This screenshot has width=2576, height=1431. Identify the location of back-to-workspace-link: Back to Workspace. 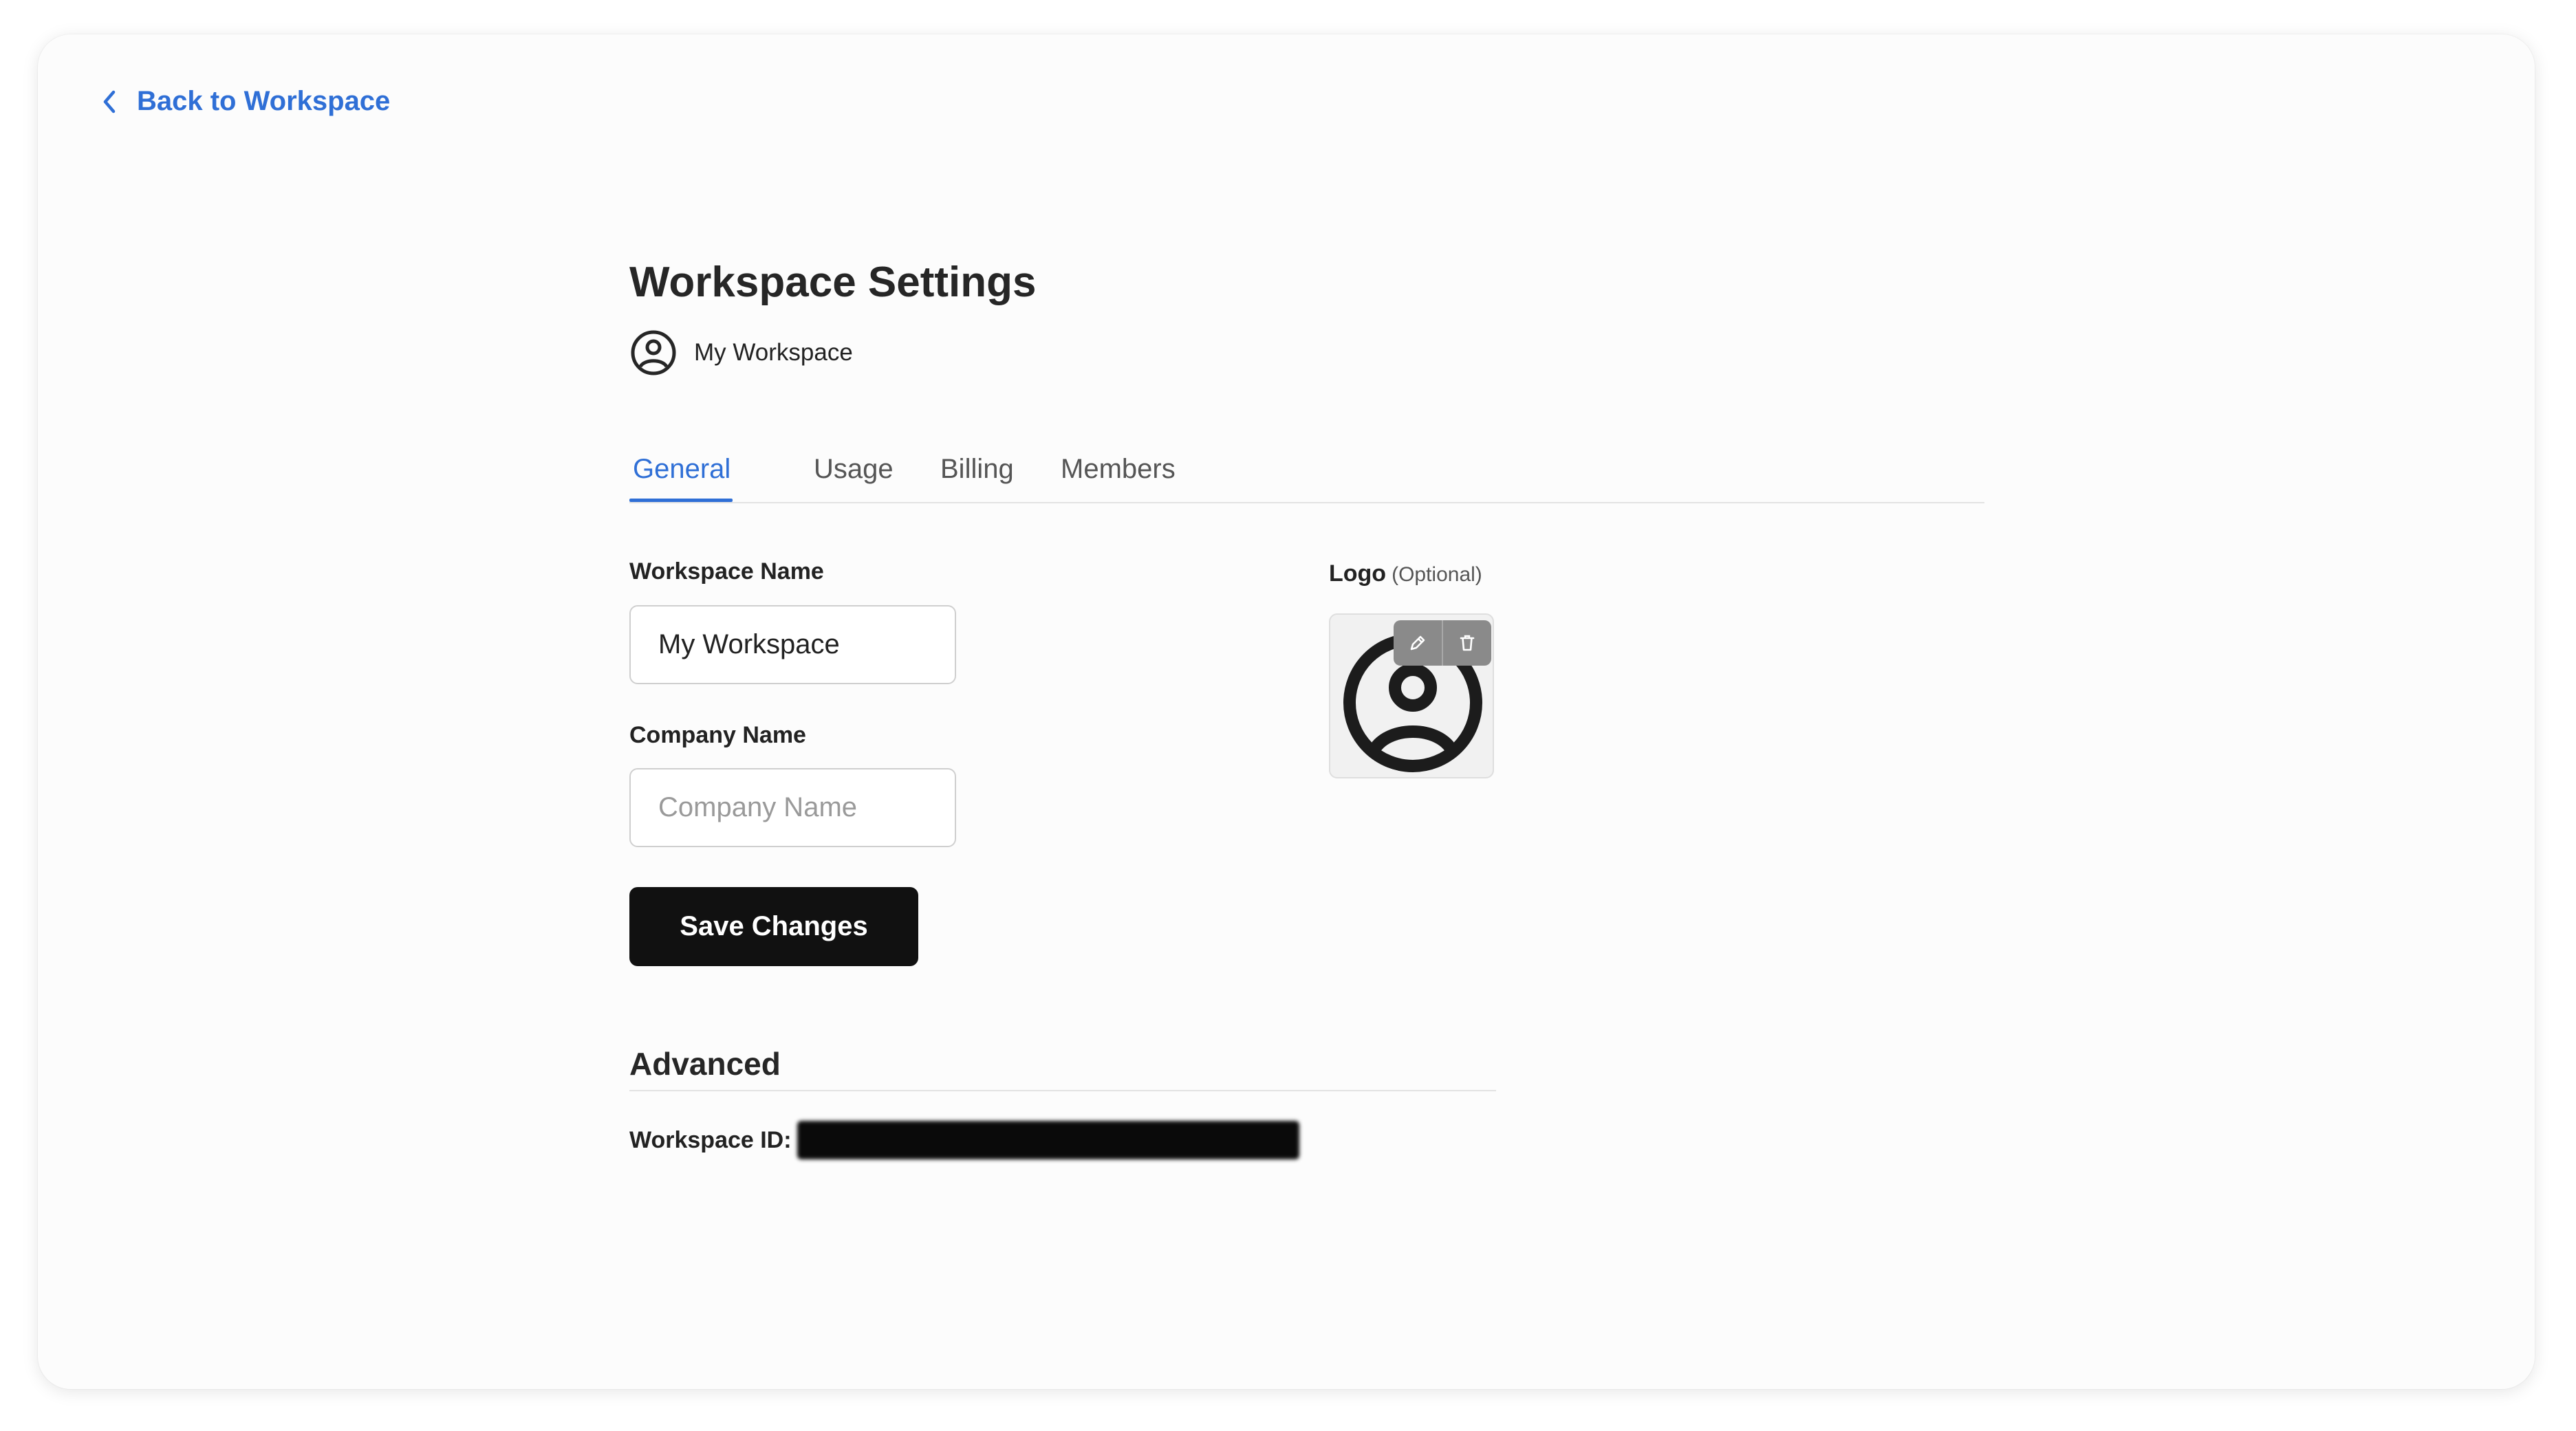
(245, 101).